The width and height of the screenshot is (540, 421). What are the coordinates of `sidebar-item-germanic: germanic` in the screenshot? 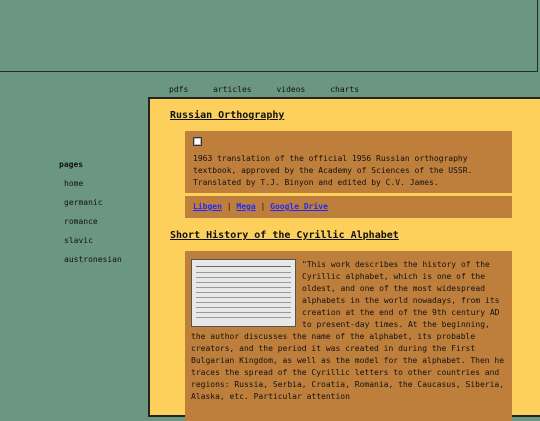 It's located at (93, 202).